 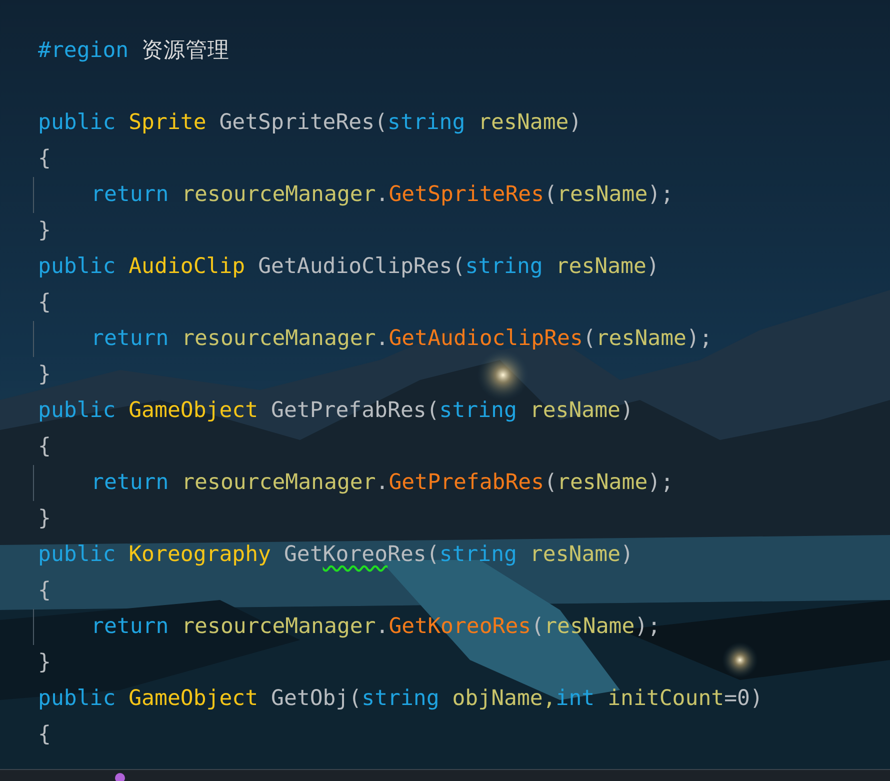 I want to click on code-line: public Koreography GetKoreoRes(string resName), so click(x=336, y=555).